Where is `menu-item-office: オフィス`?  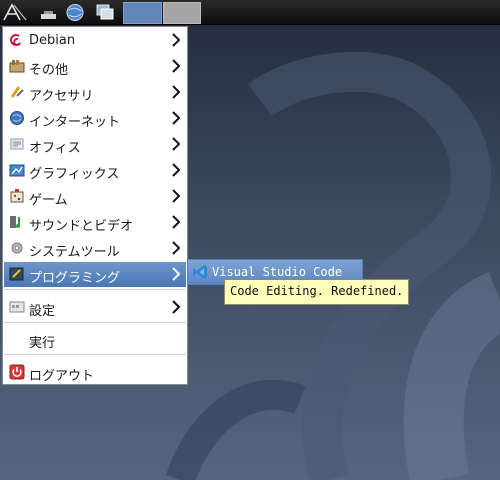 menu-item-office: オフィス is located at coordinates (95, 144).